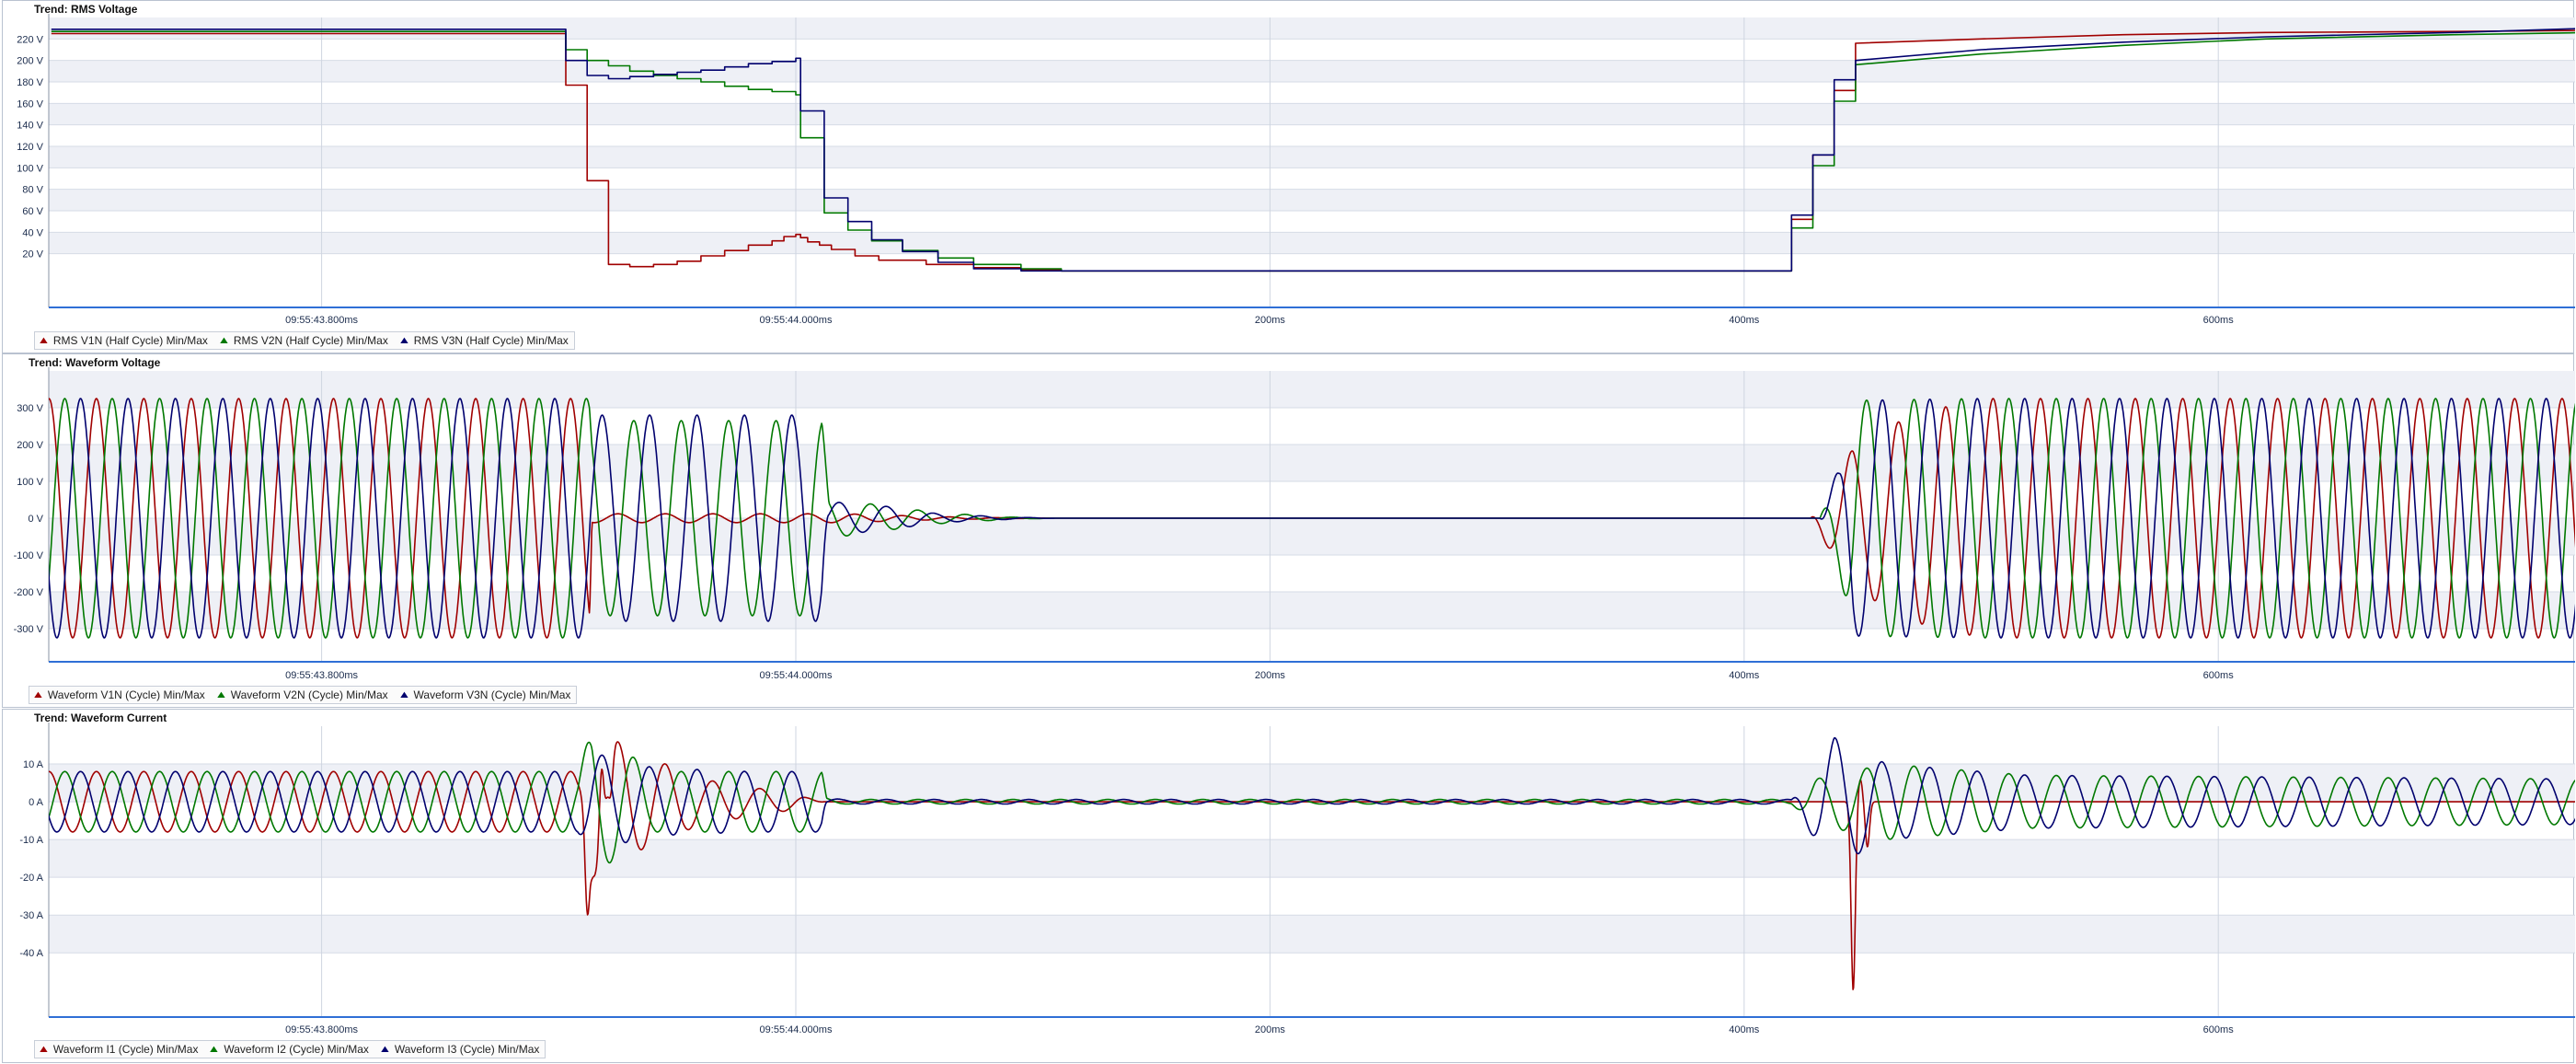 This screenshot has width=2576, height=1064. I want to click on legend-label: Waveform V1N (Cycle) Min/Max, so click(126, 694).